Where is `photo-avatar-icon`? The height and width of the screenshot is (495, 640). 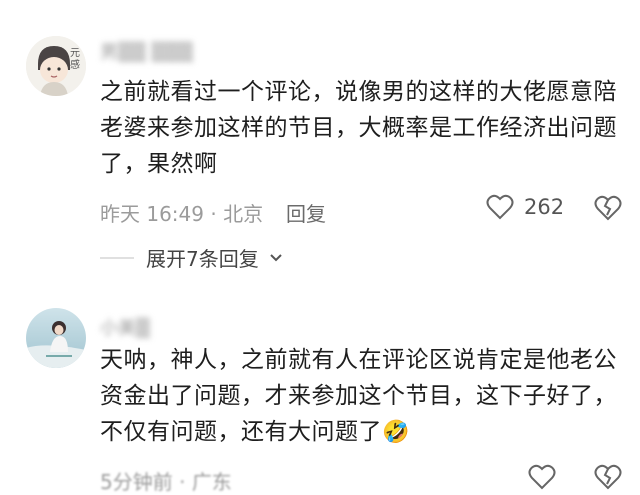
photo-avatar-icon is located at coordinates (56, 338).